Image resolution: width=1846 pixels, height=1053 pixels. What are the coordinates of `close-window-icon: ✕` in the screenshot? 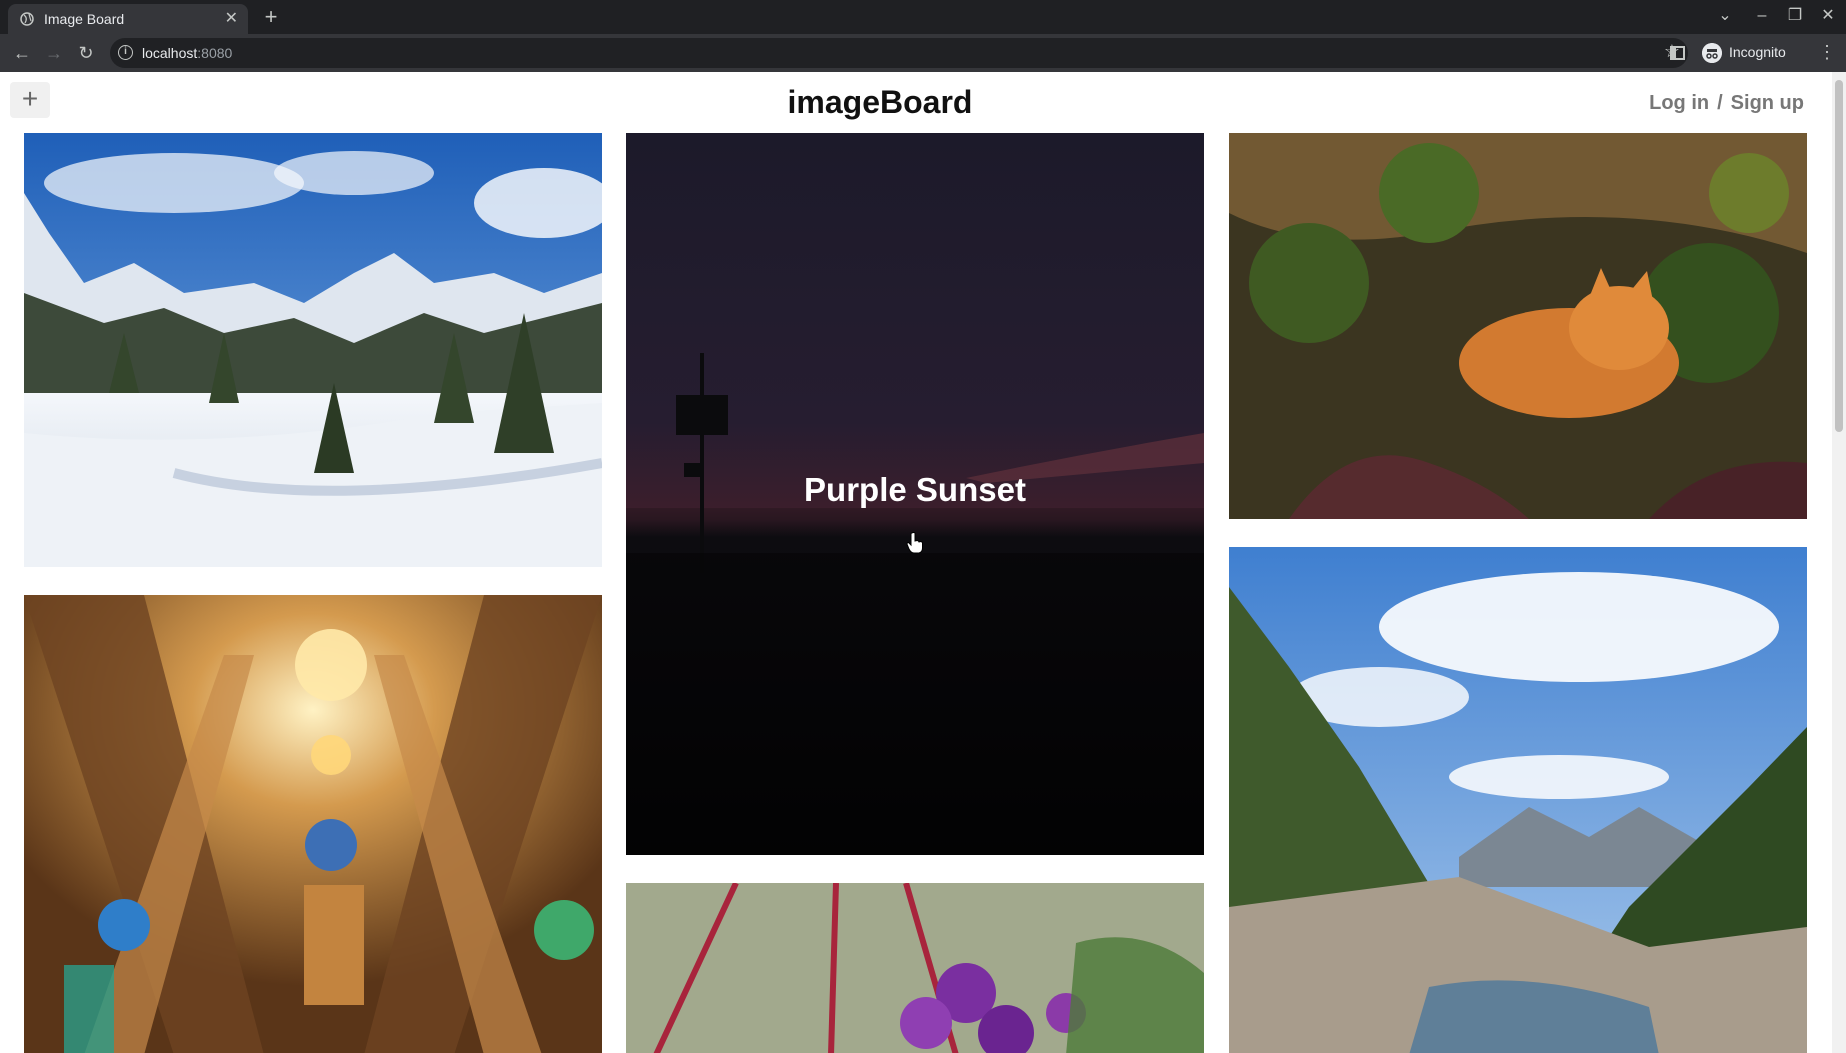 It's located at (1828, 16).